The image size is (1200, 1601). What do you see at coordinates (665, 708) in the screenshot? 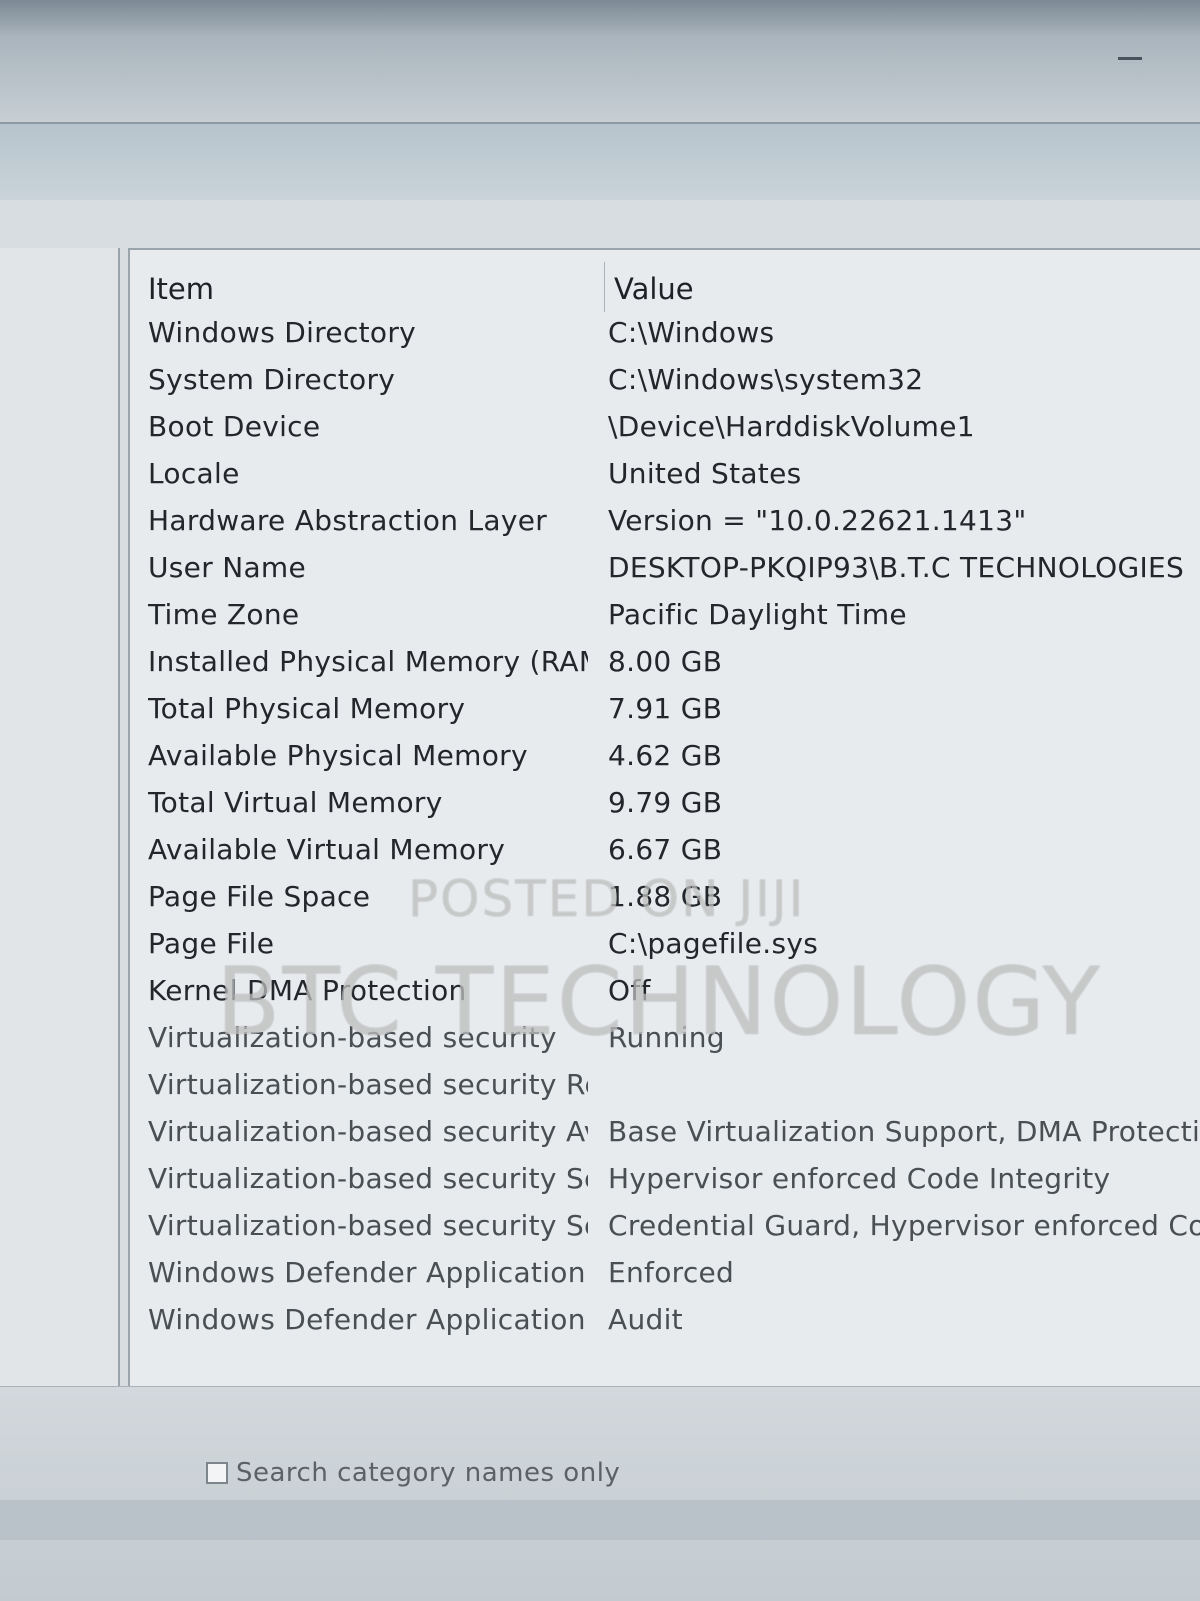
I see `row-value: 7.91 GB` at bounding box center [665, 708].